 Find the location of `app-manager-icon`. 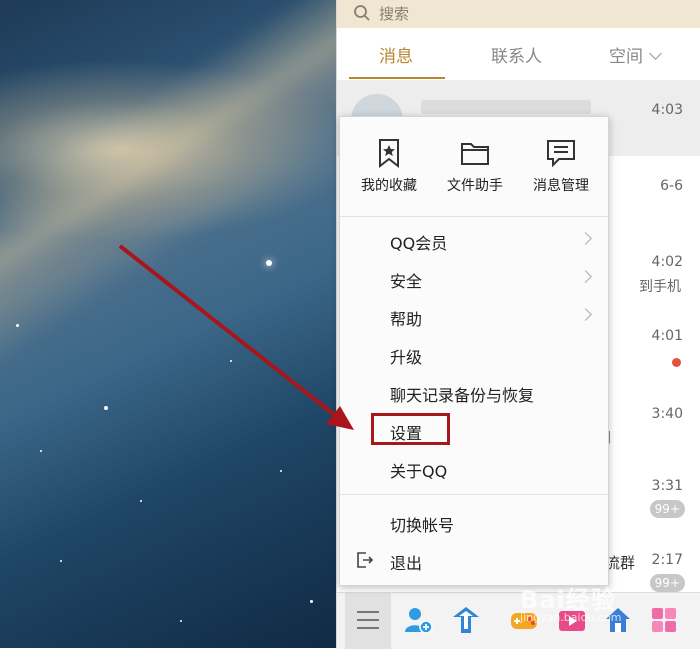

app-manager-icon is located at coordinates (466, 620).